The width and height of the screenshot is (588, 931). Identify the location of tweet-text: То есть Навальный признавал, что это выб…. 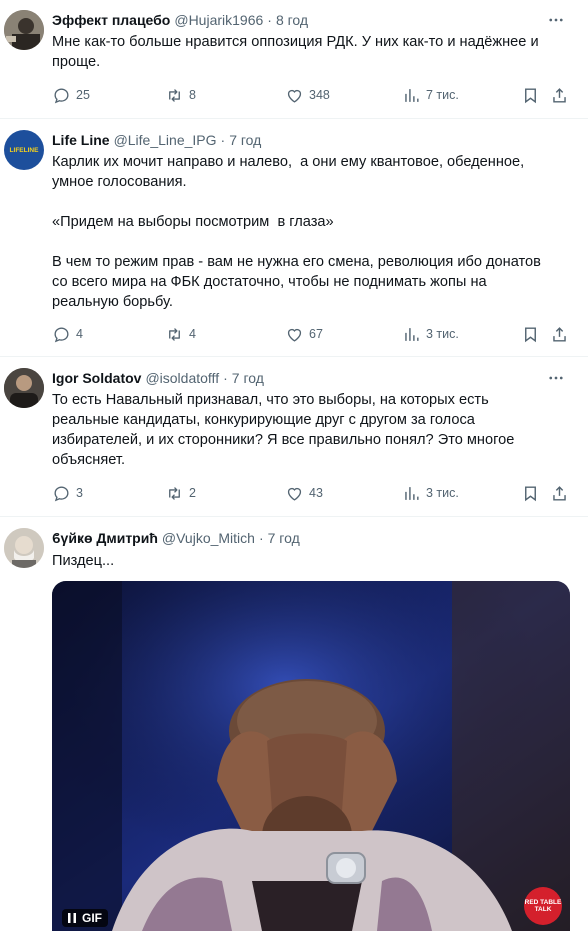
(283, 430).